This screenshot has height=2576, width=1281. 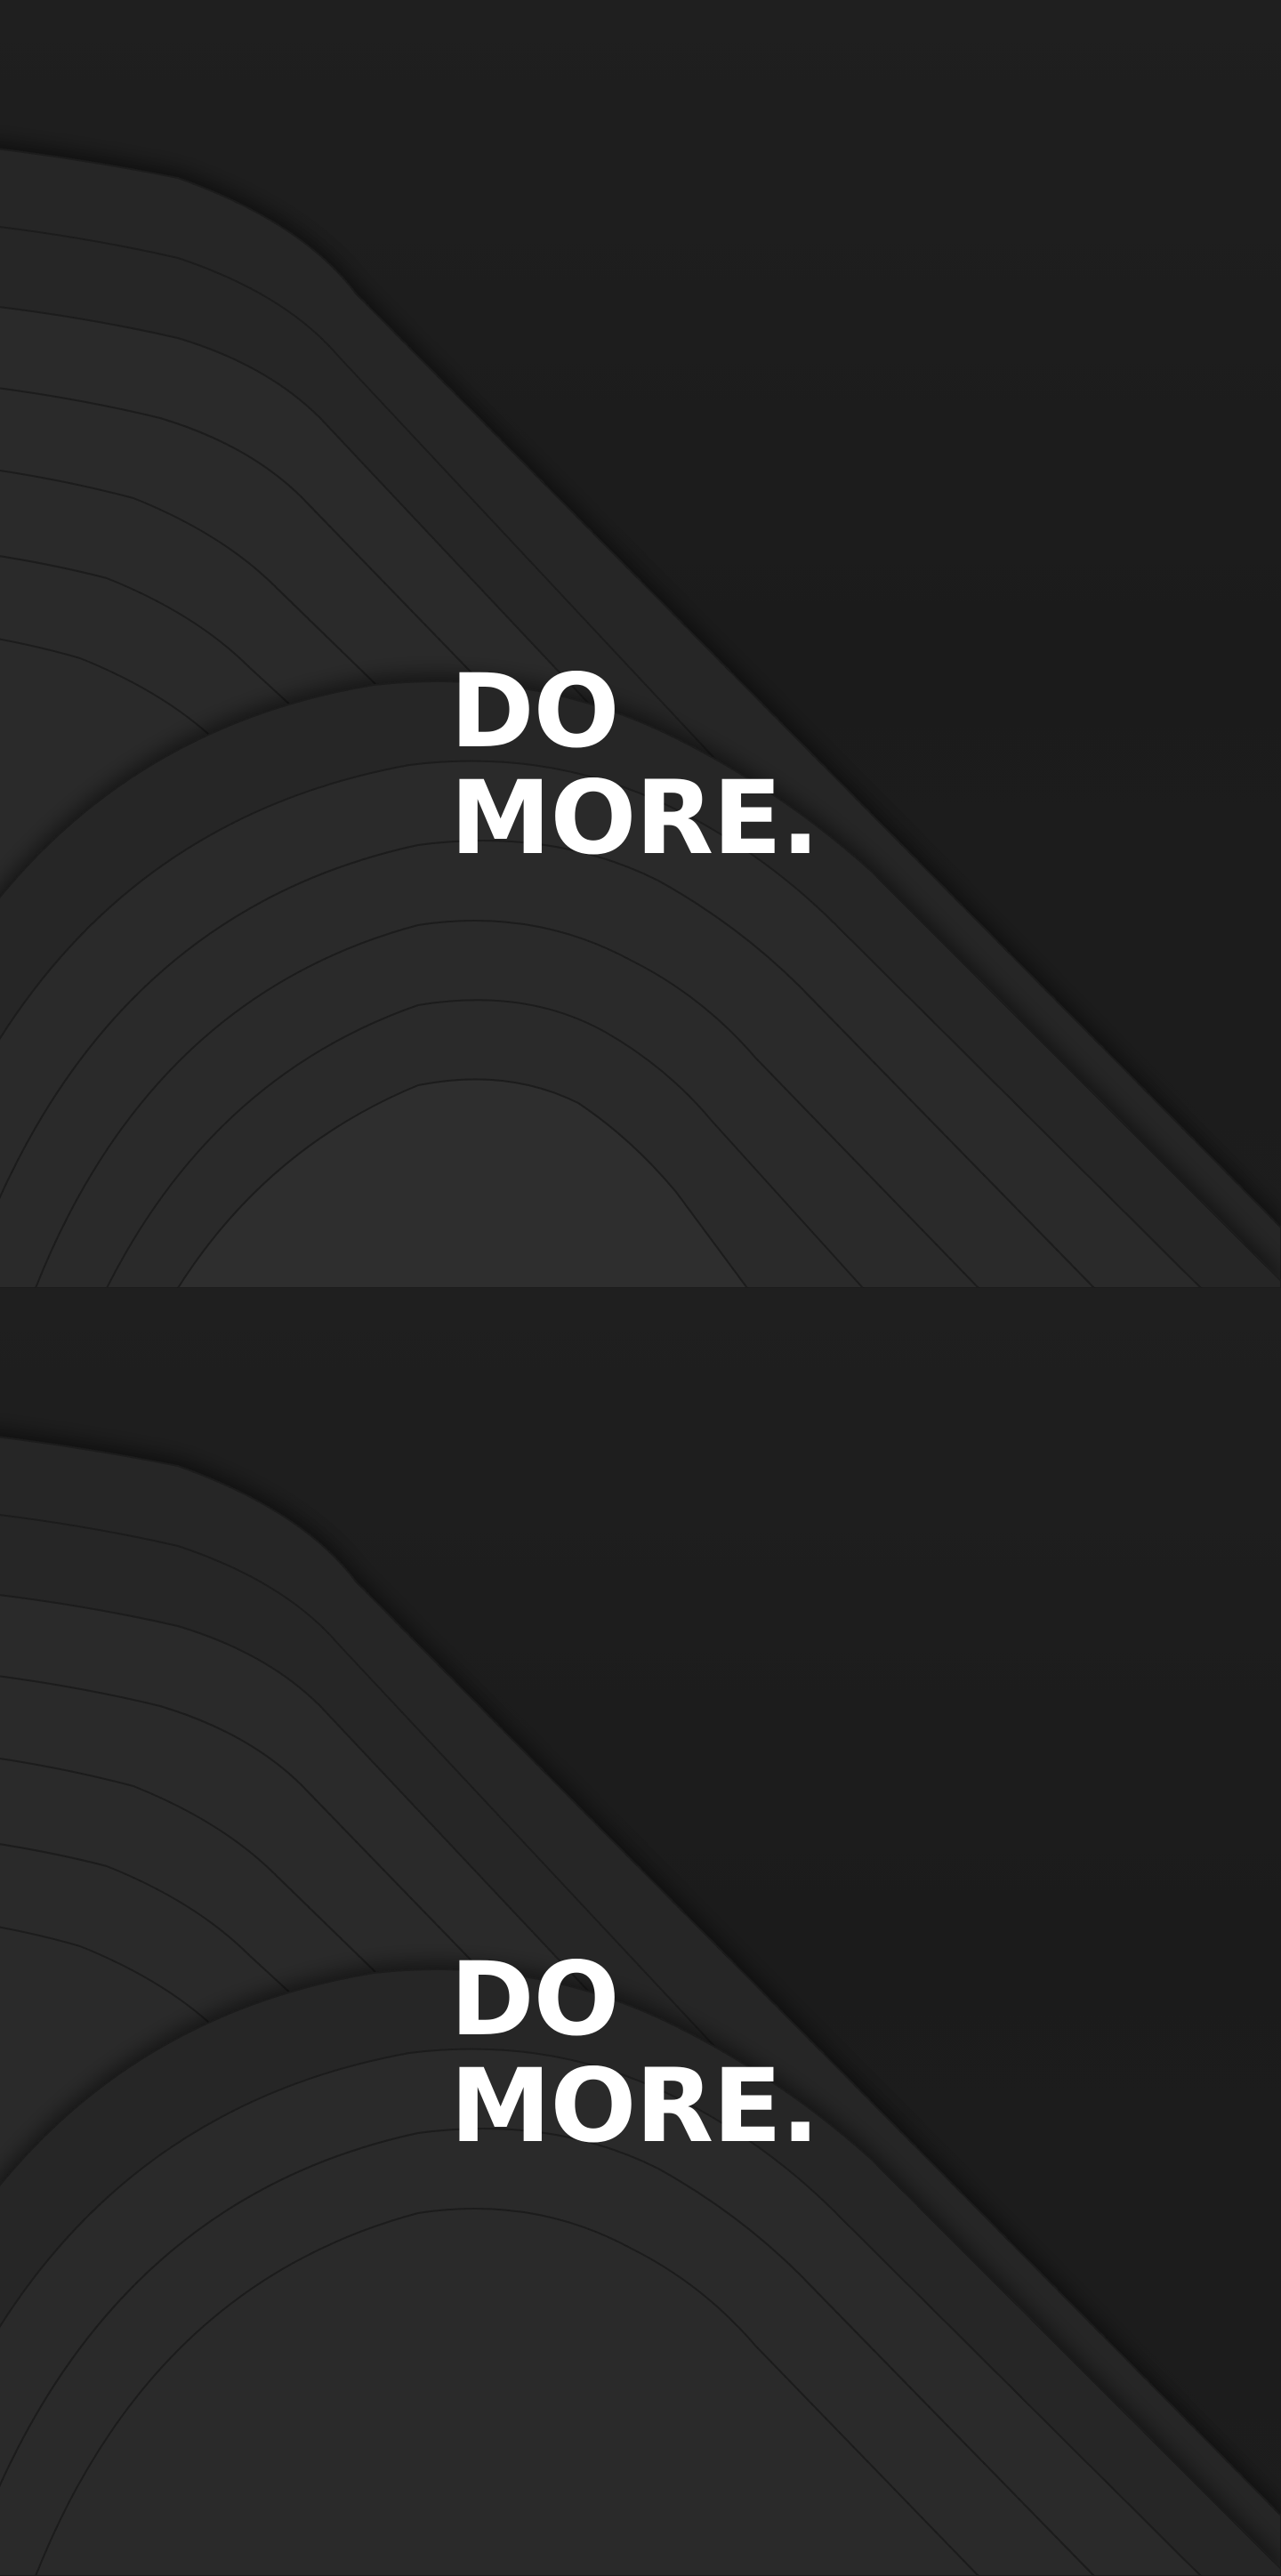 I want to click on headline-line-2: MORE., so click(x=634, y=818).